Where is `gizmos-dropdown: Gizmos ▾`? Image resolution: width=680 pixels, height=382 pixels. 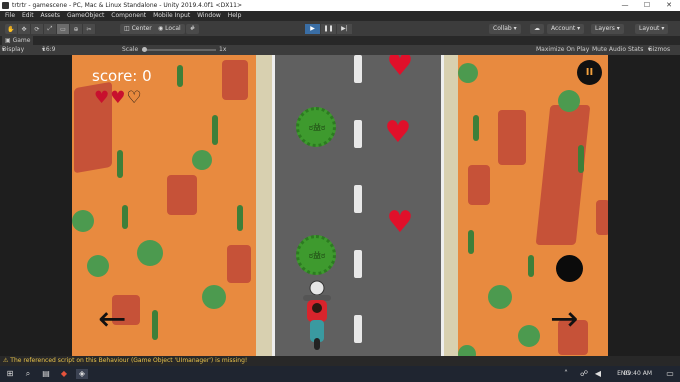
gizmos-dropdown: Gizmos ▾ is located at coordinates (659, 50).